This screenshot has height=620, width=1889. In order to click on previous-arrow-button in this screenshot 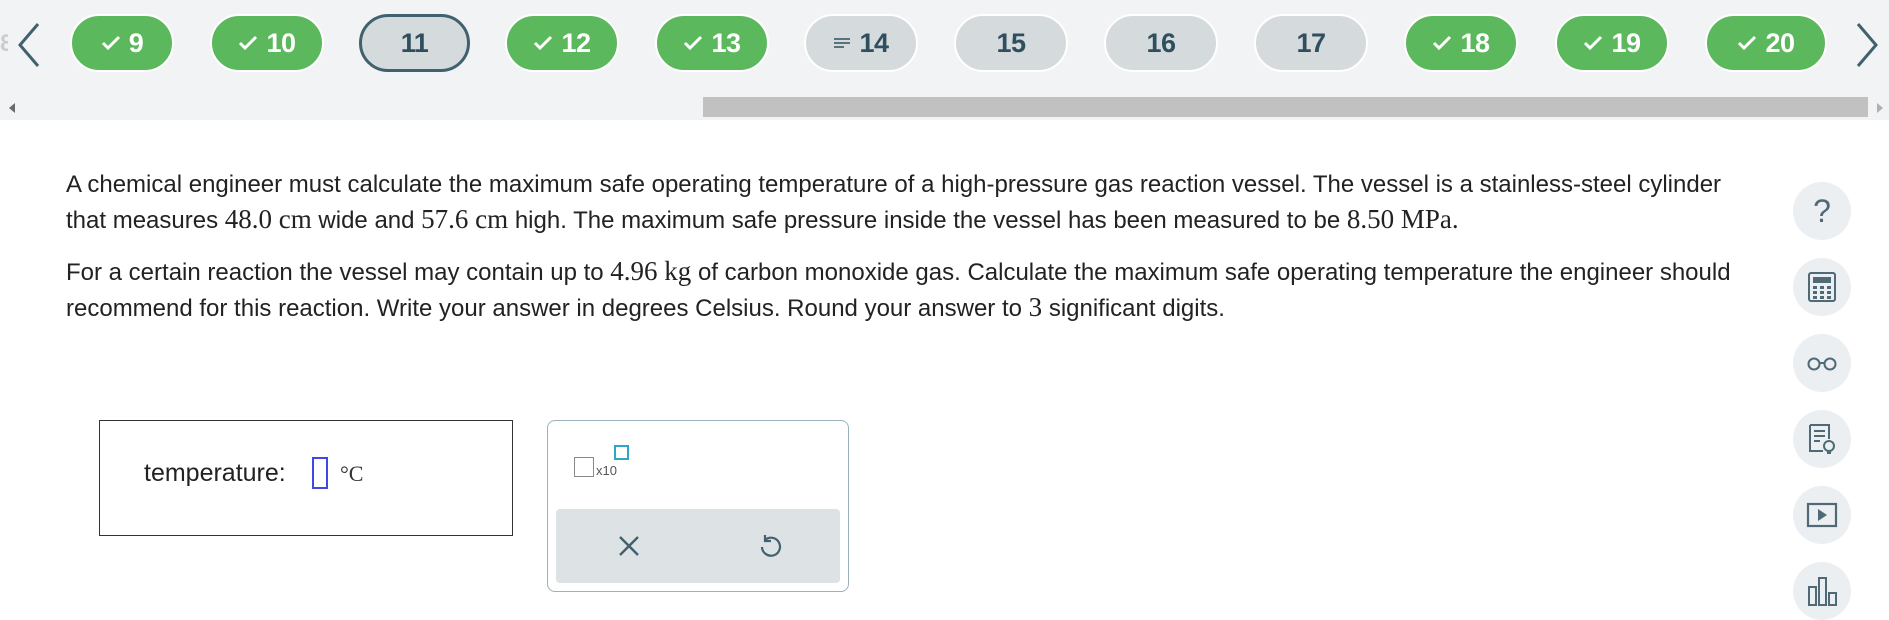, I will do `click(29, 45)`.